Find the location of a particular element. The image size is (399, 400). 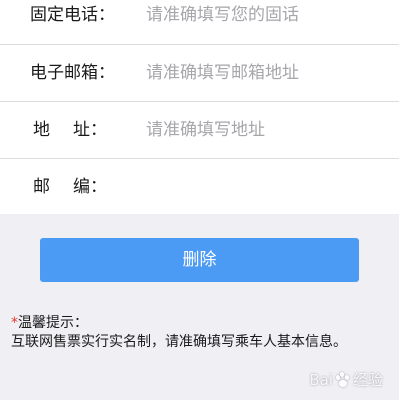

postcode-input is located at coordinates (266, 187).